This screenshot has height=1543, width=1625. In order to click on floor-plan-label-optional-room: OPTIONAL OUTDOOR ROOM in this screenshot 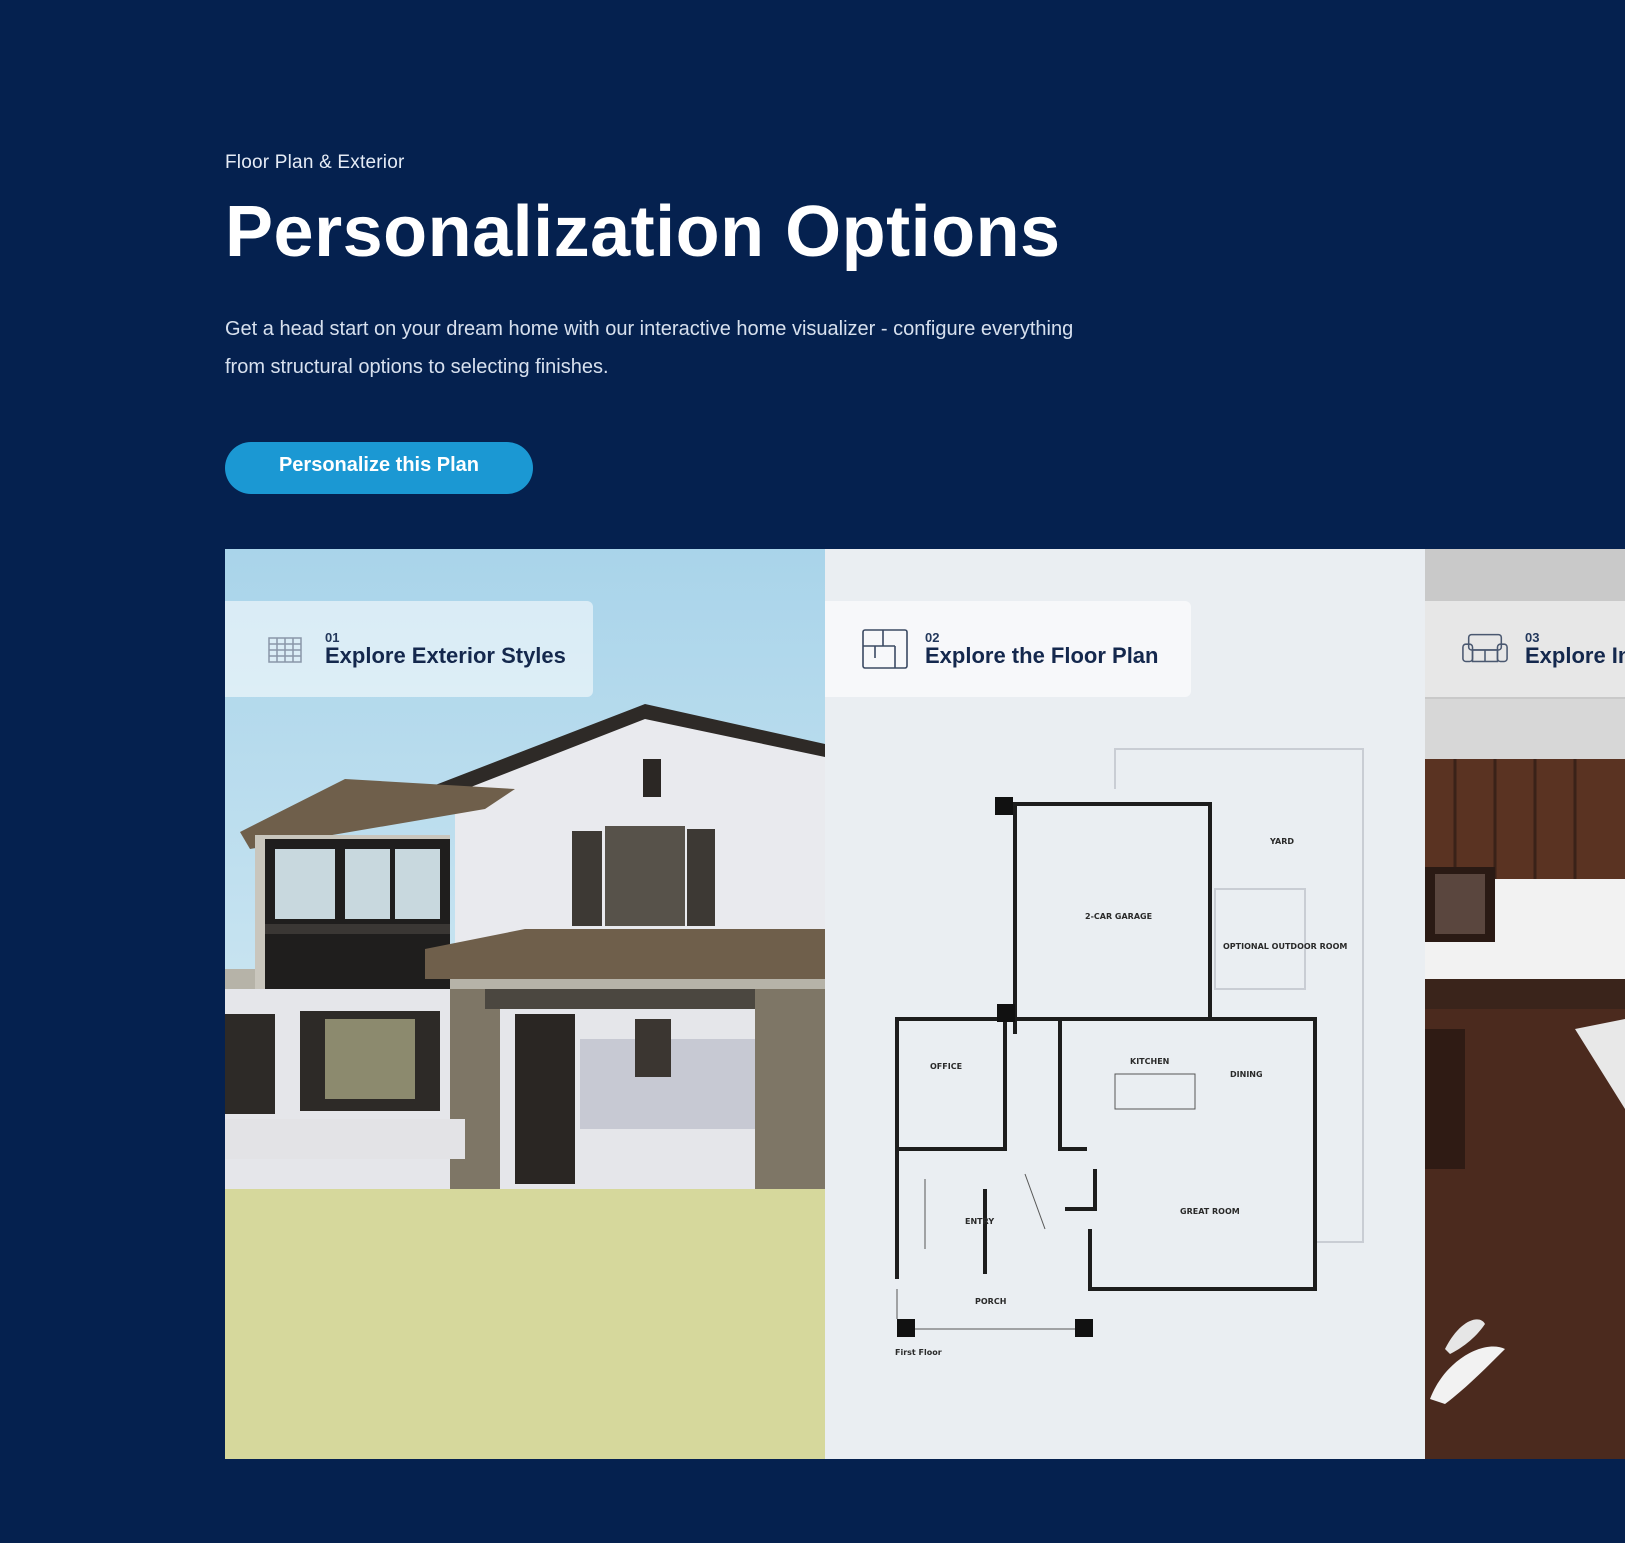, I will do `click(1285, 946)`.